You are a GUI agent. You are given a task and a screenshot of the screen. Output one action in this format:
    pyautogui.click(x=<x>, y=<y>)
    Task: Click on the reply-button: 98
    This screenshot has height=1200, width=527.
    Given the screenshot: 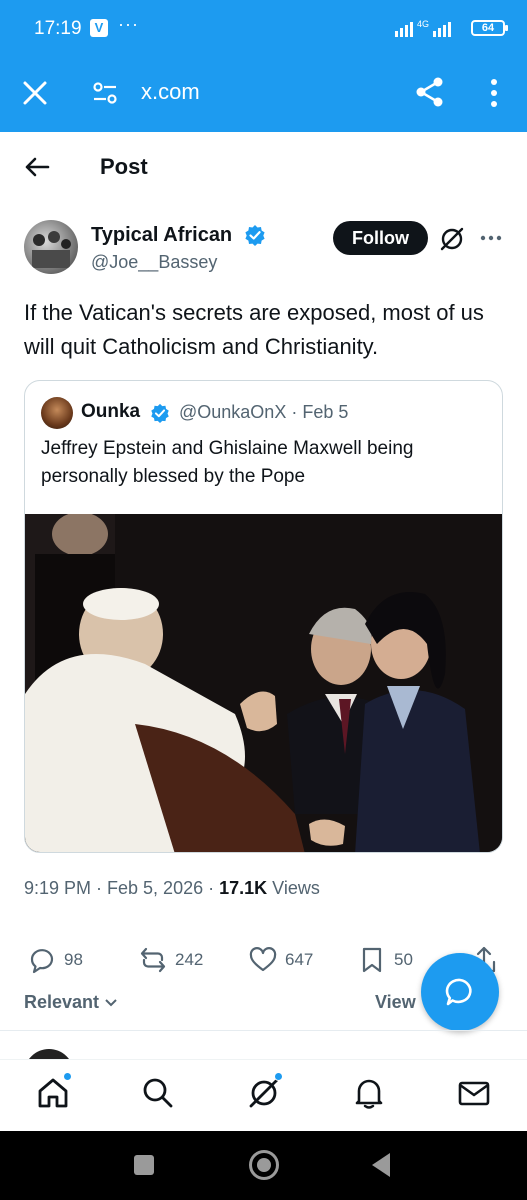 What is the action you would take?
    pyautogui.click(x=55, y=960)
    